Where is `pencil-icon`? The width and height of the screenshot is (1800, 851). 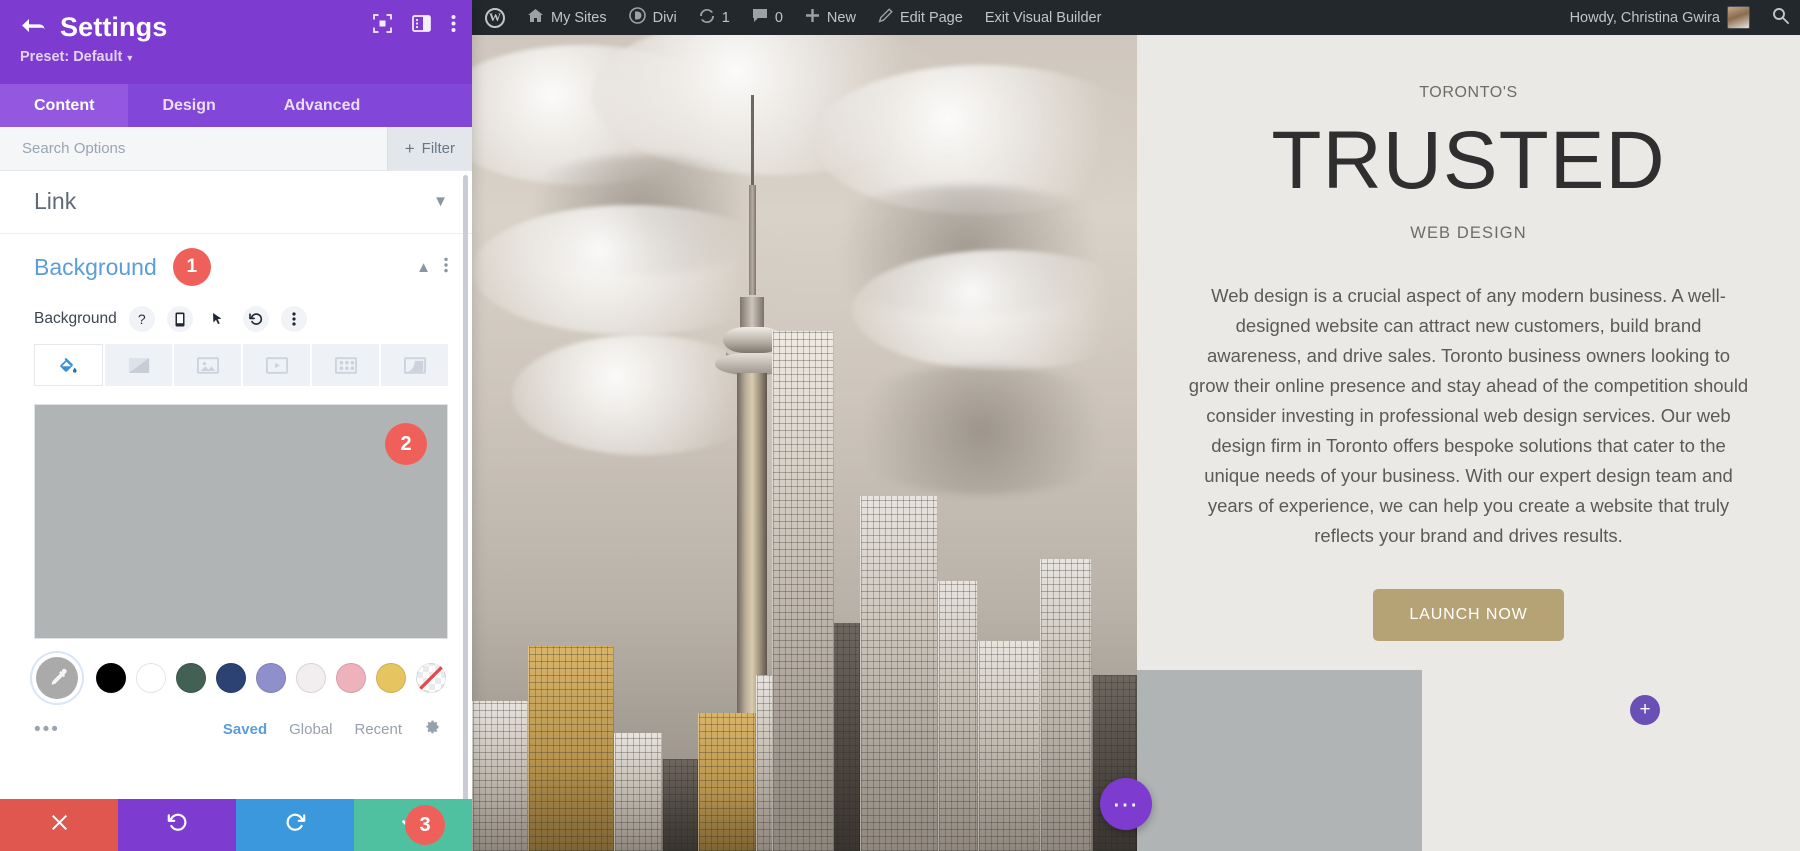
pencil-icon is located at coordinates (885, 17).